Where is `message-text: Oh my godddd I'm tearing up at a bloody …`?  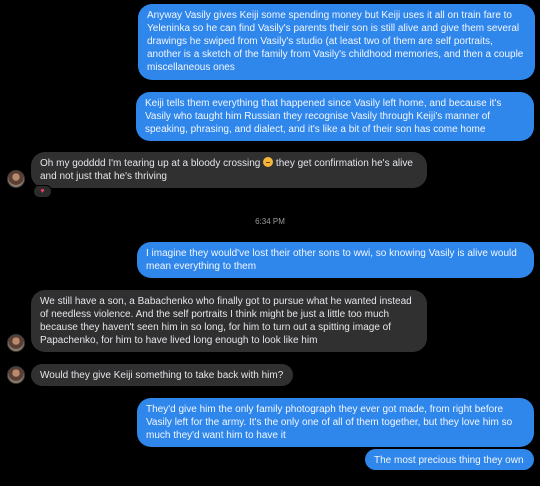
message-text: Oh my godddd I'm tearing up at a bloody … is located at coordinates (150, 163).